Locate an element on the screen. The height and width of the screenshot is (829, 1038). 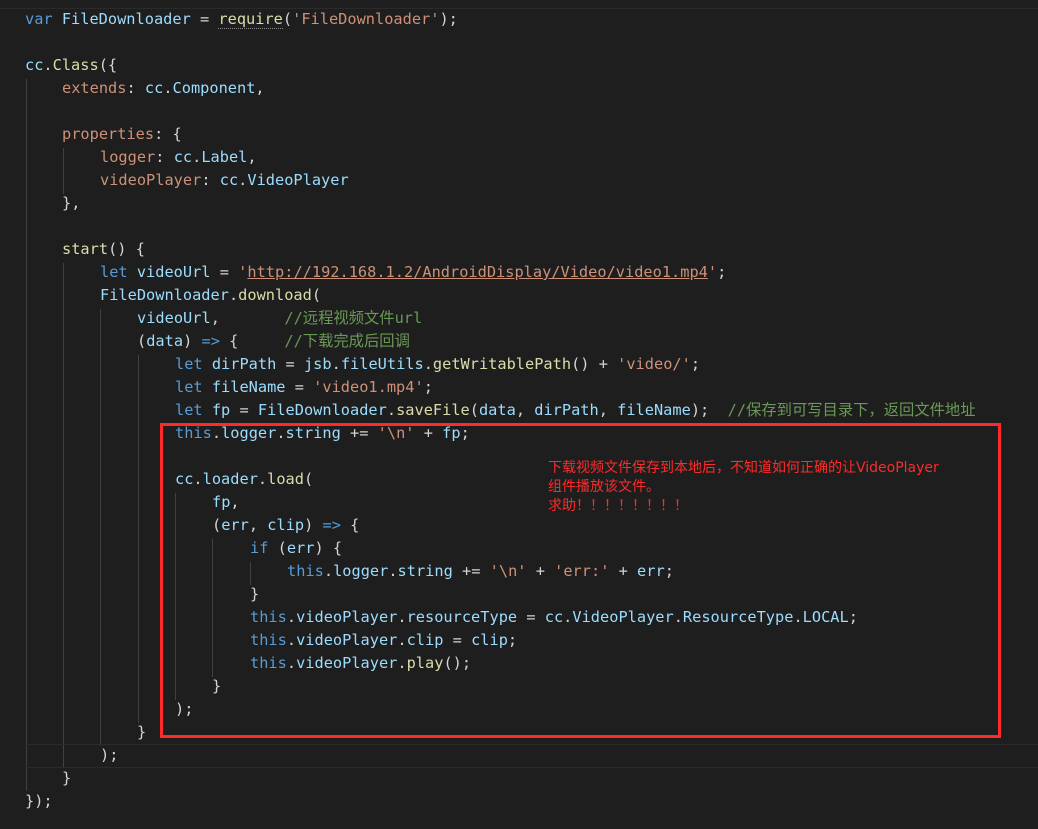
identifier: VideoPlayer is located at coordinates (298, 180).